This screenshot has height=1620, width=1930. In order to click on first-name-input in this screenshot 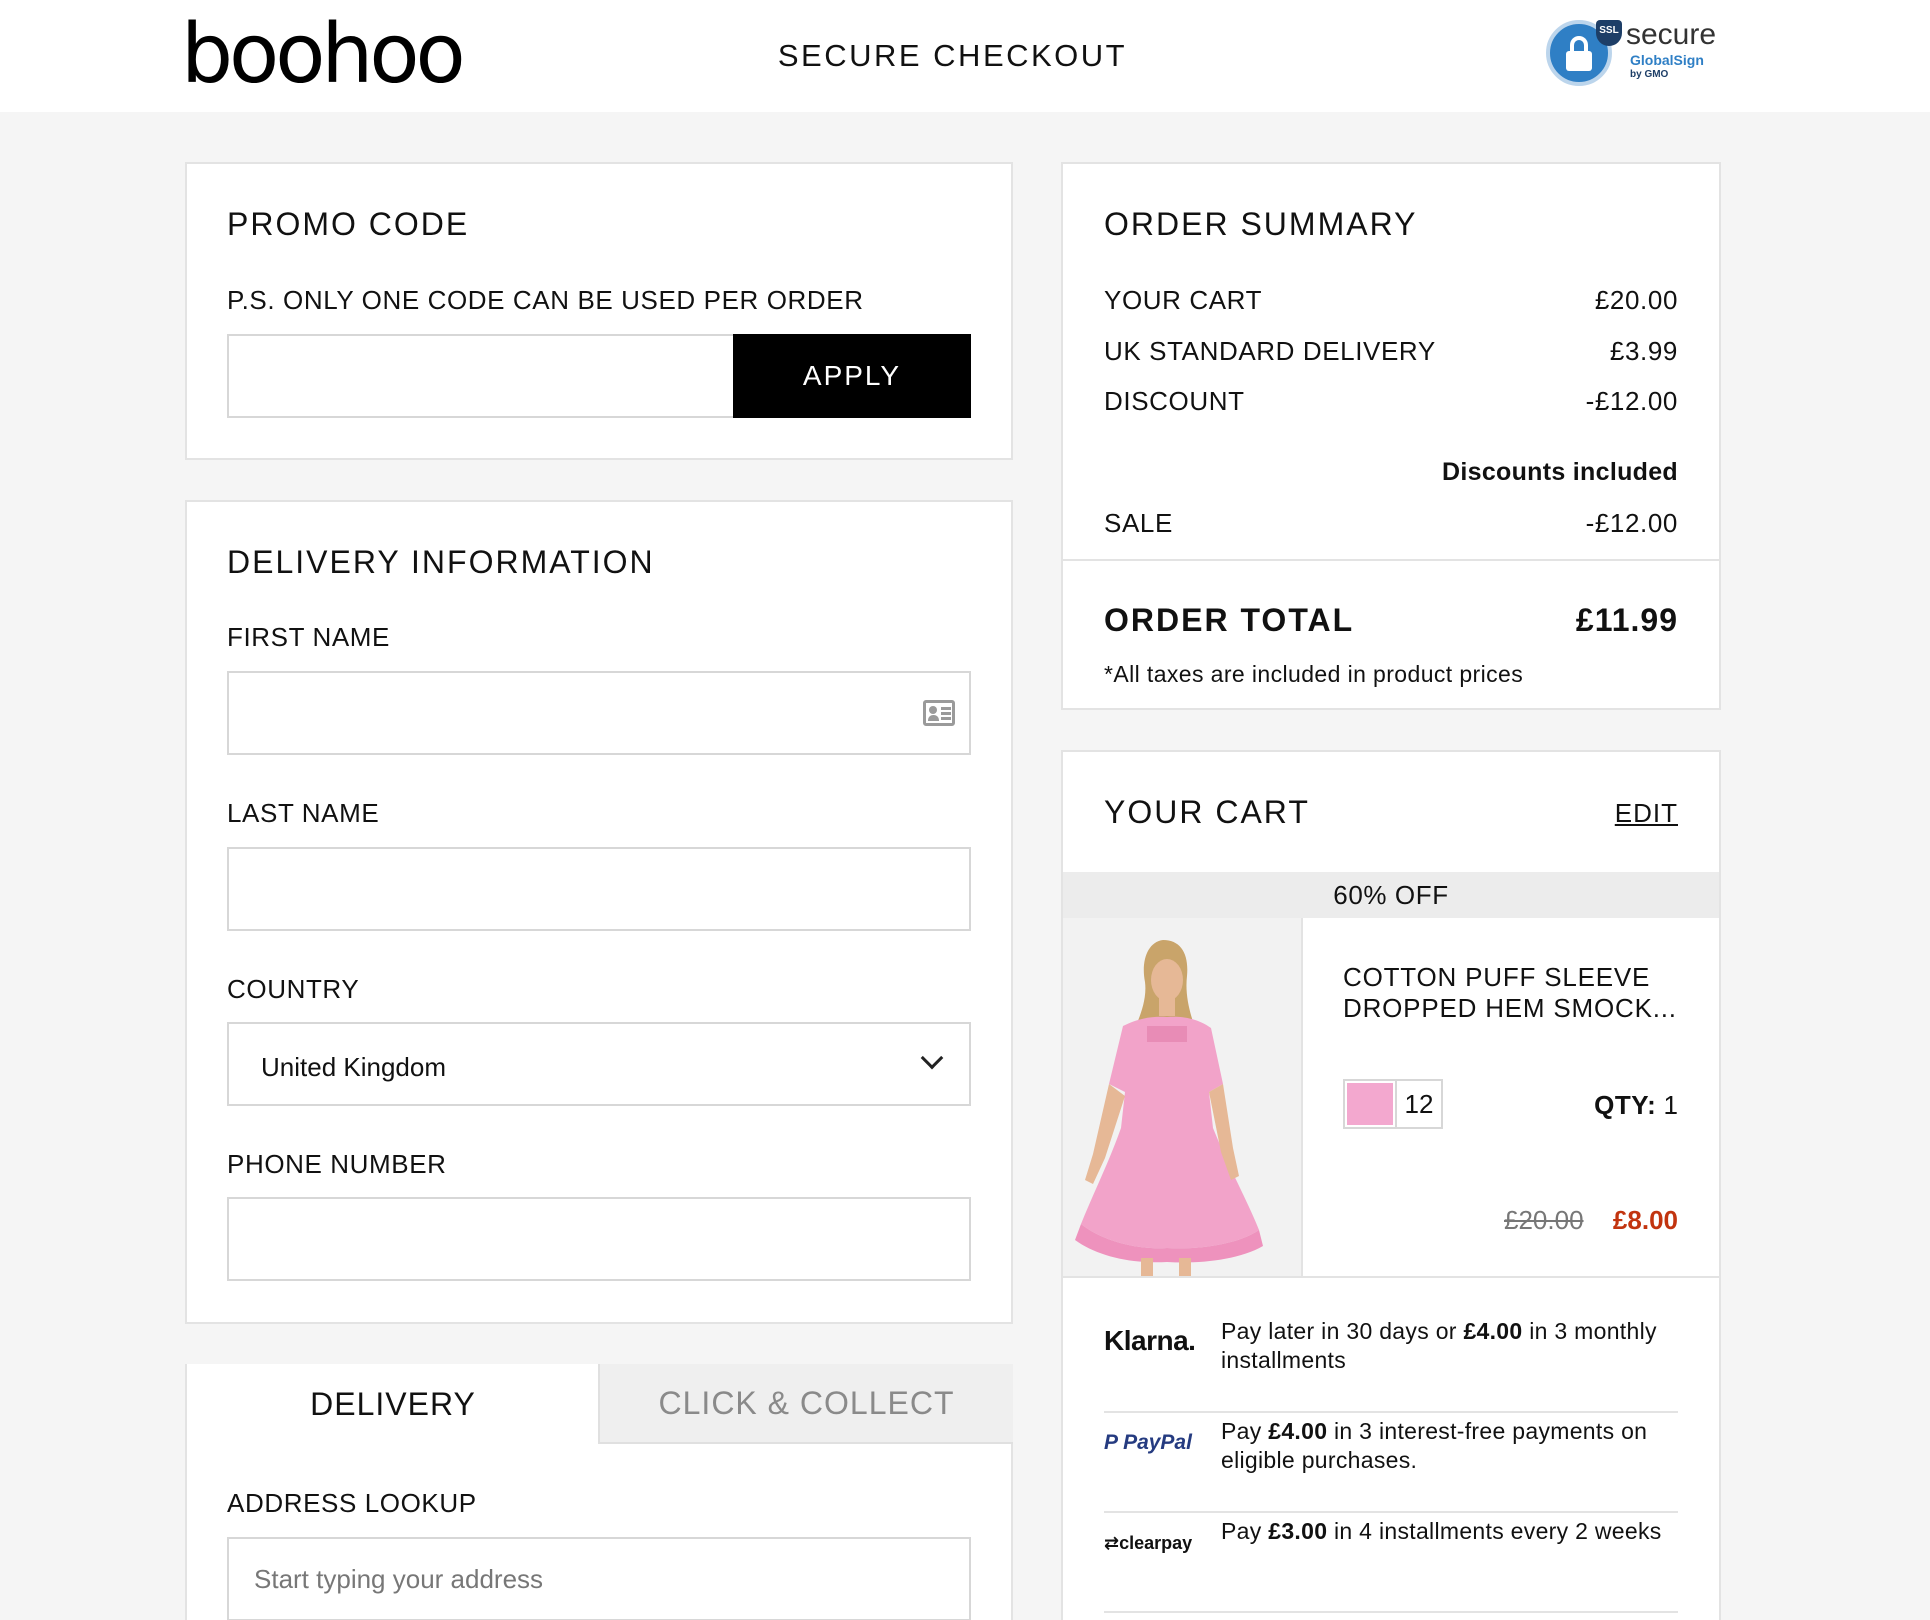, I will do `click(599, 713)`.